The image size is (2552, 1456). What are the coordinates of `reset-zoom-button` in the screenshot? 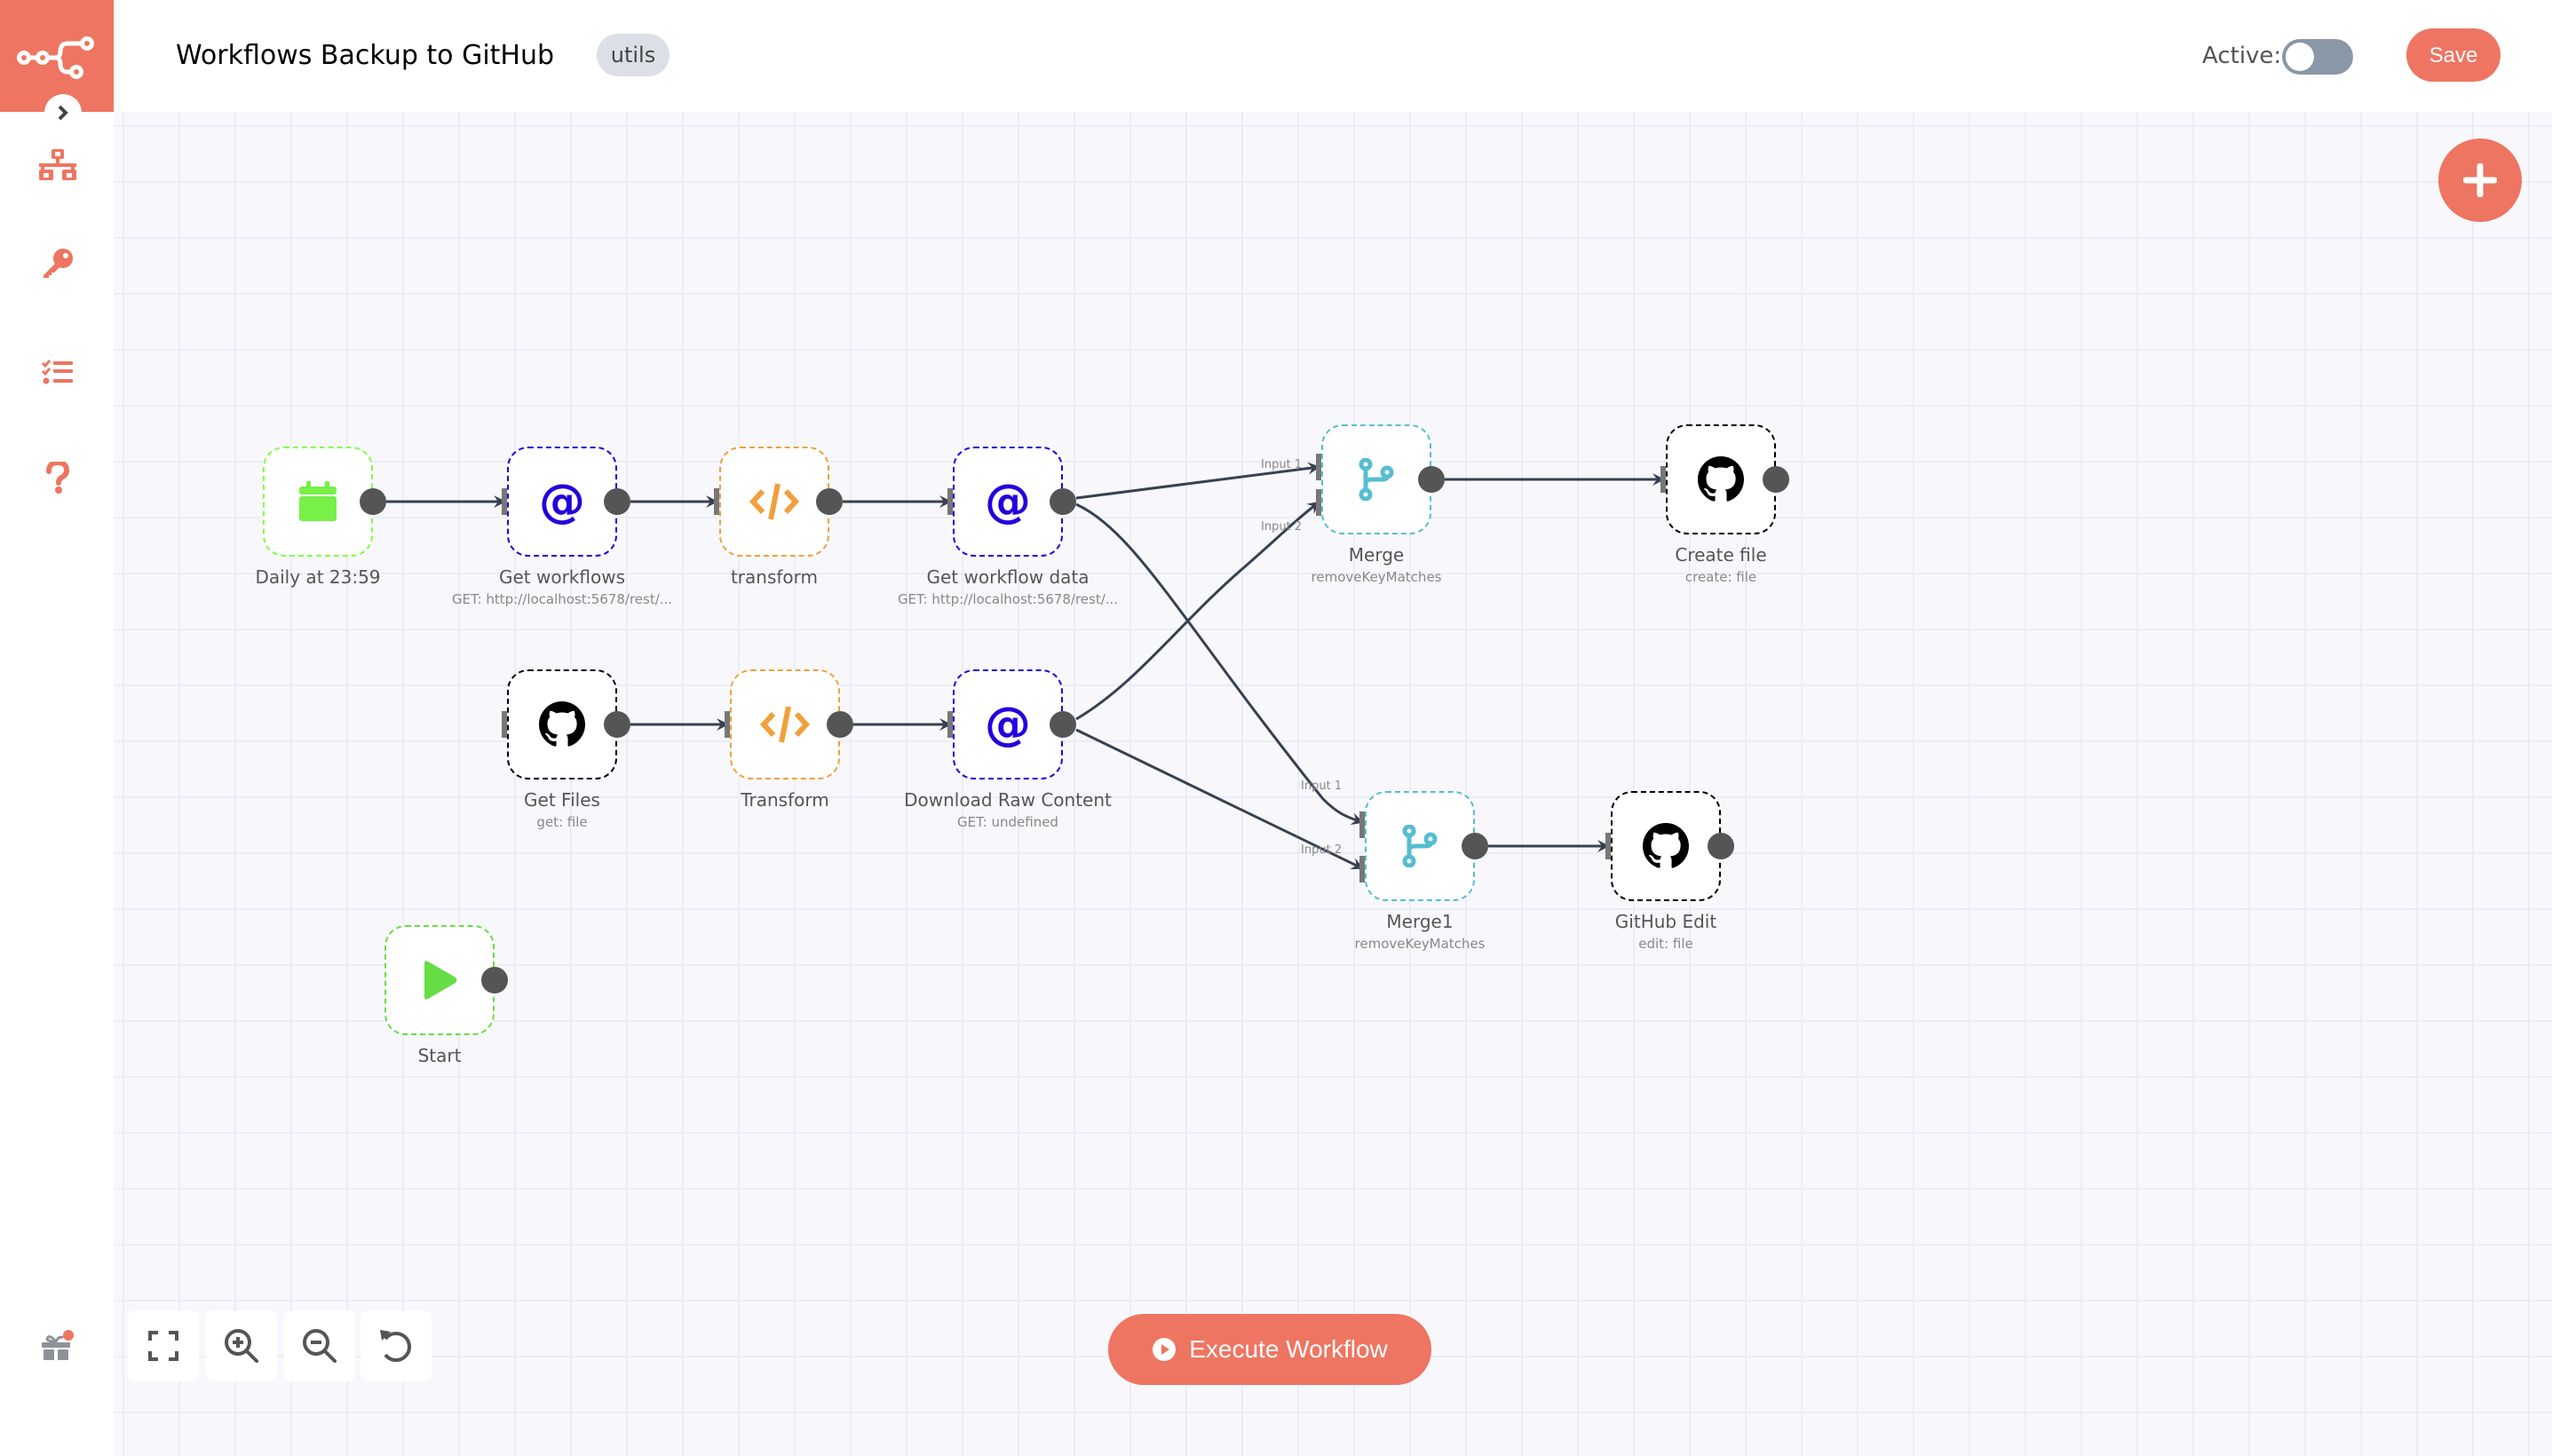 It's located at (396, 1345).